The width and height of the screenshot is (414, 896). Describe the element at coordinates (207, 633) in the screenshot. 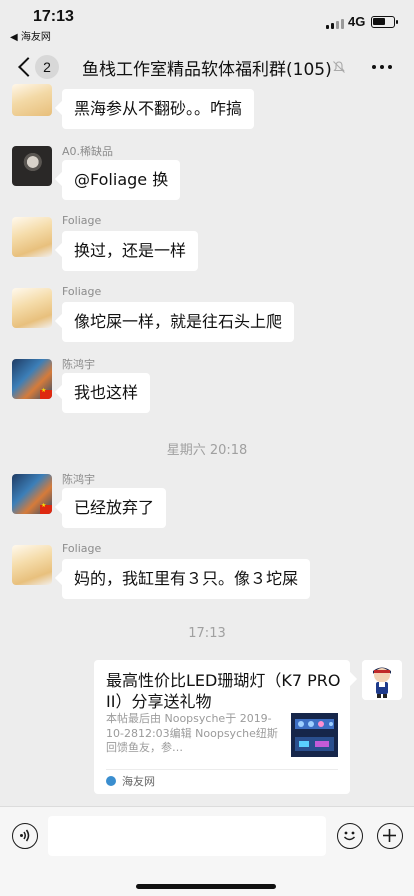

I see `timestamp: 17:13` at that location.